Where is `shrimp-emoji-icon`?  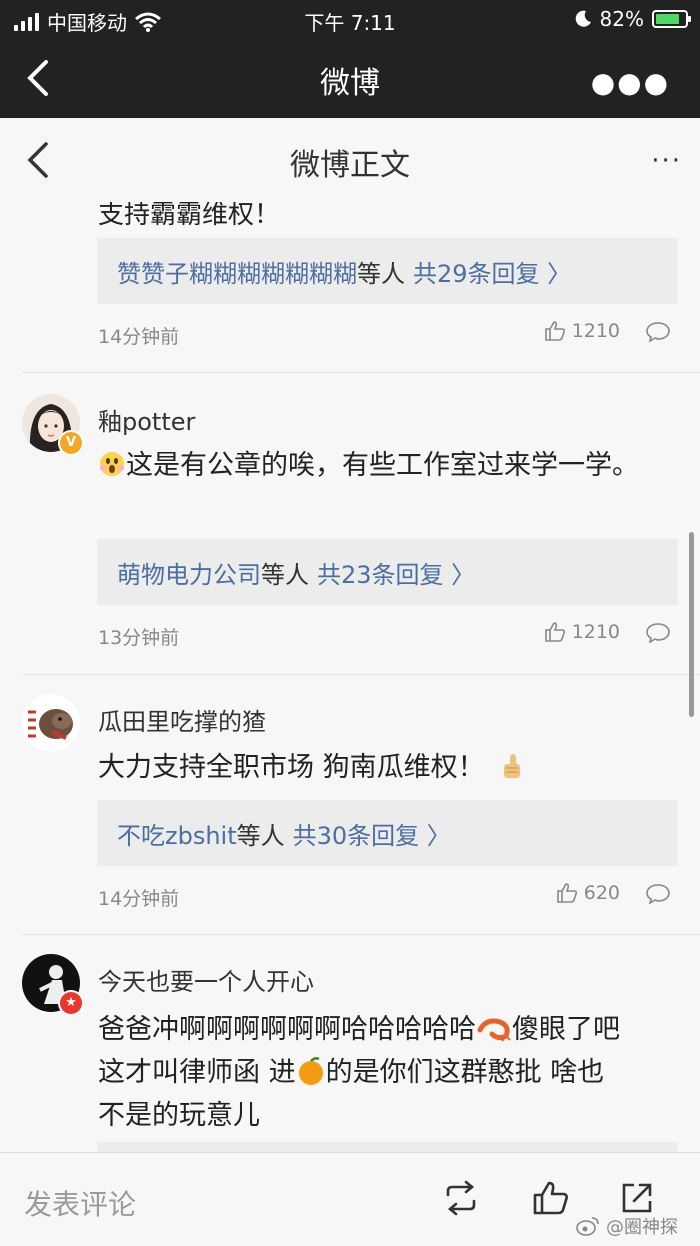 shrimp-emoji-icon is located at coordinates (494, 1030).